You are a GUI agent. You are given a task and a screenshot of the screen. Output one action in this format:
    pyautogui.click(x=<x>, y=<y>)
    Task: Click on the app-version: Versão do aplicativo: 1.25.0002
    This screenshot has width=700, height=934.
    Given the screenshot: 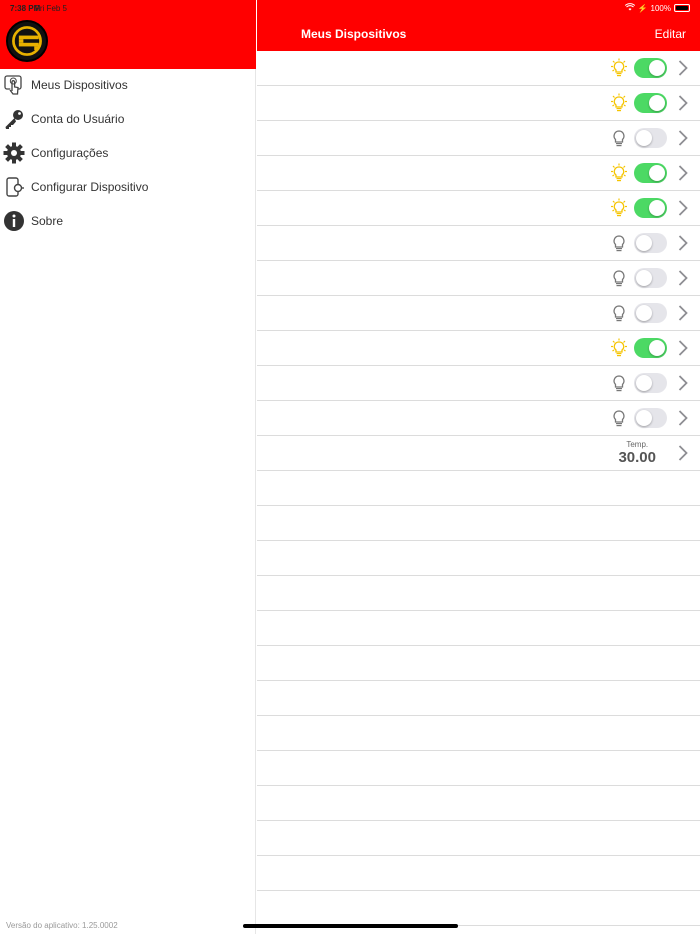 What is the action you would take?
    pyautogui.click(x=62, y=925)
    